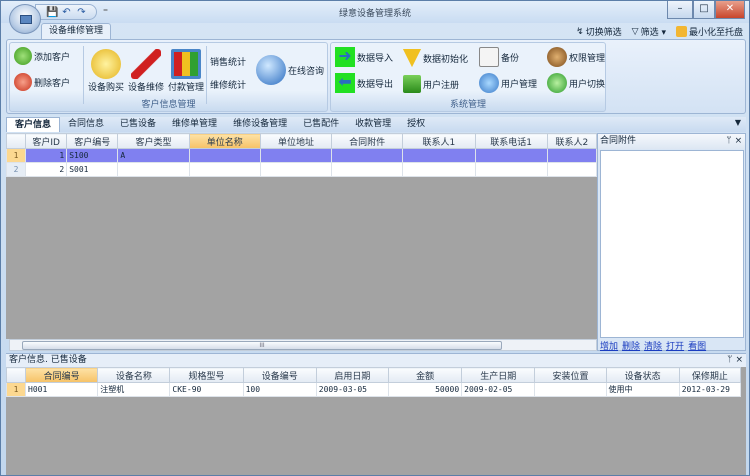 This screenshot has width=750, height=476. Describe the element at coordinates (228, 61) in the screenshot. I see `sales-stats-button: 销售统计` at that location.